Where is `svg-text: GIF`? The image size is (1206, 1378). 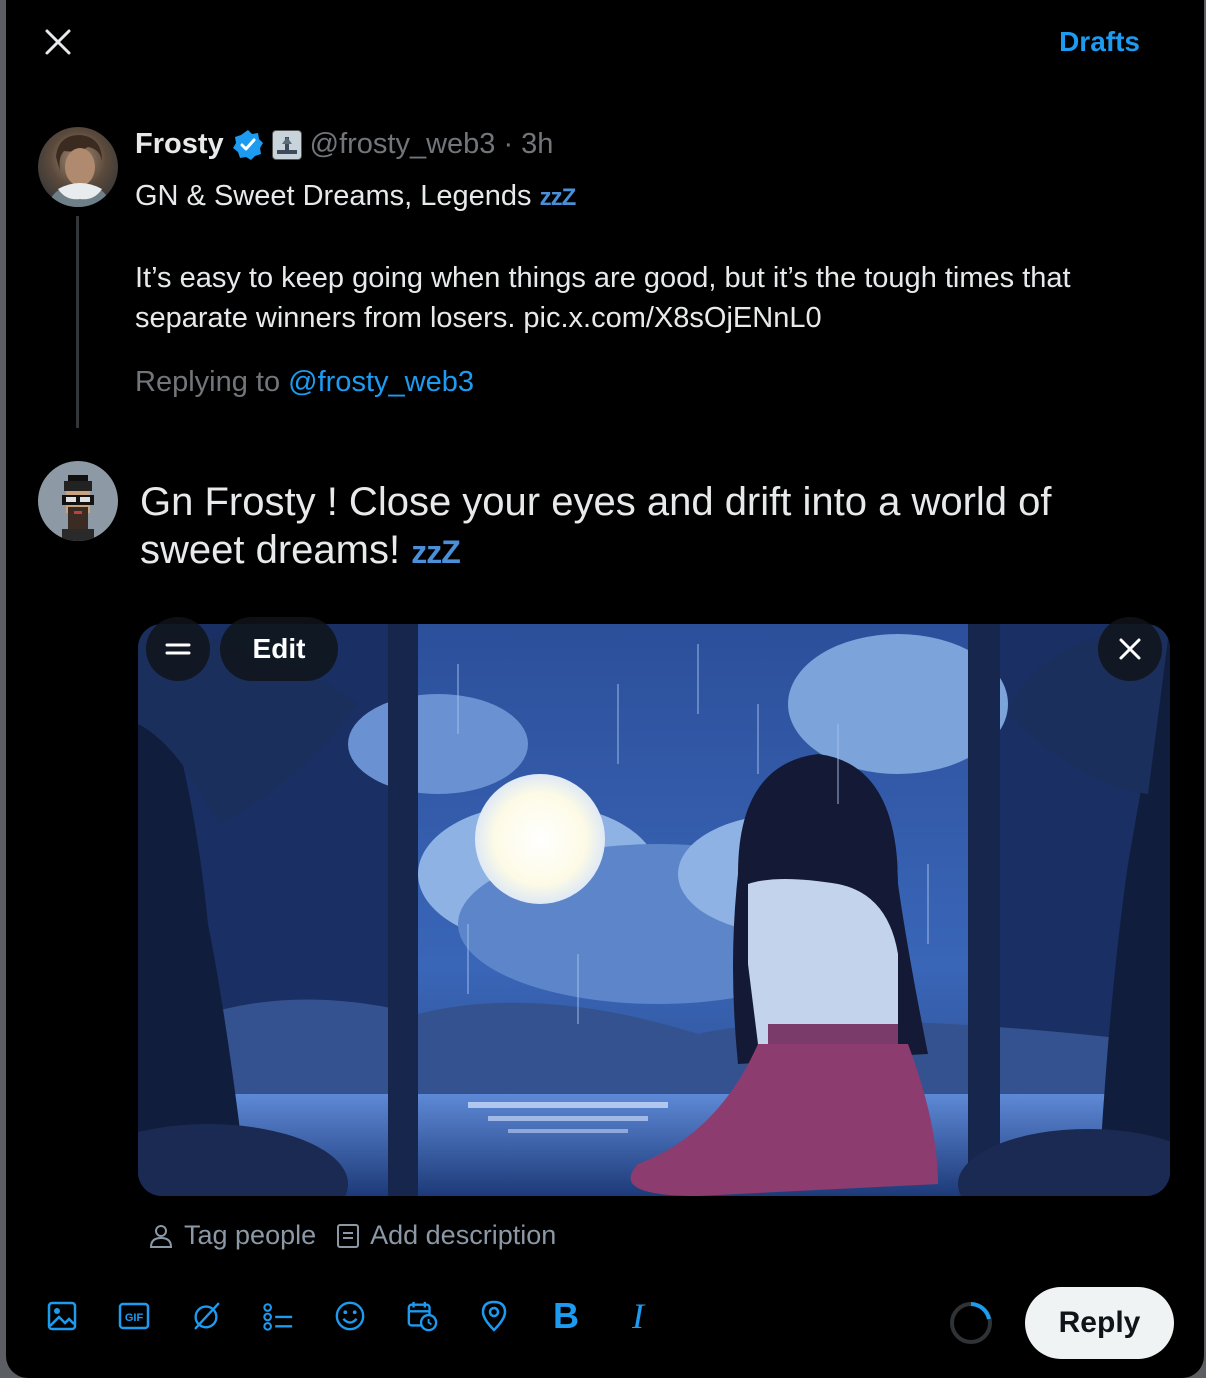
svg-text: GIF is located at coordinates (134, 1318).